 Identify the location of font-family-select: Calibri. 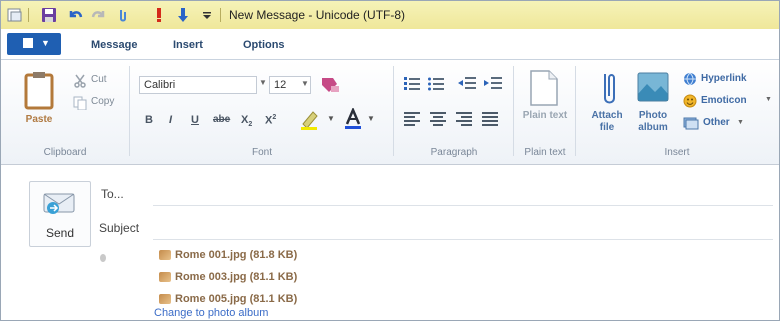
(198, 85).